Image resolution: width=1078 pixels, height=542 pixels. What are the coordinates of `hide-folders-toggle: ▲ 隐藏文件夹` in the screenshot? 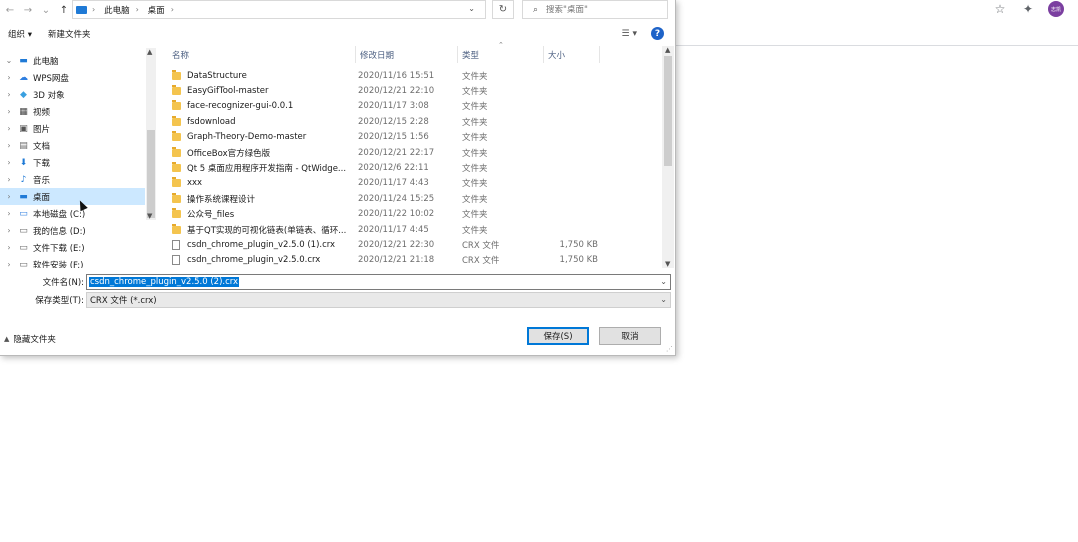 It's located at (30, 339).